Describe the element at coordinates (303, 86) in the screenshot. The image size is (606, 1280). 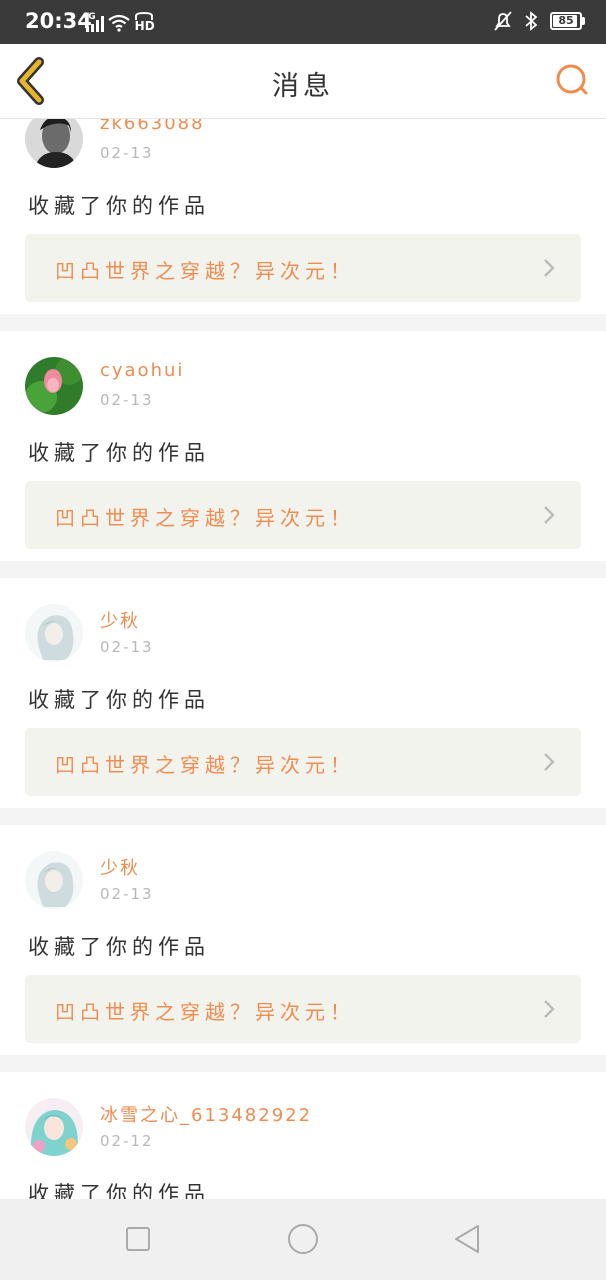
I see `page-title: 消息` at that location.